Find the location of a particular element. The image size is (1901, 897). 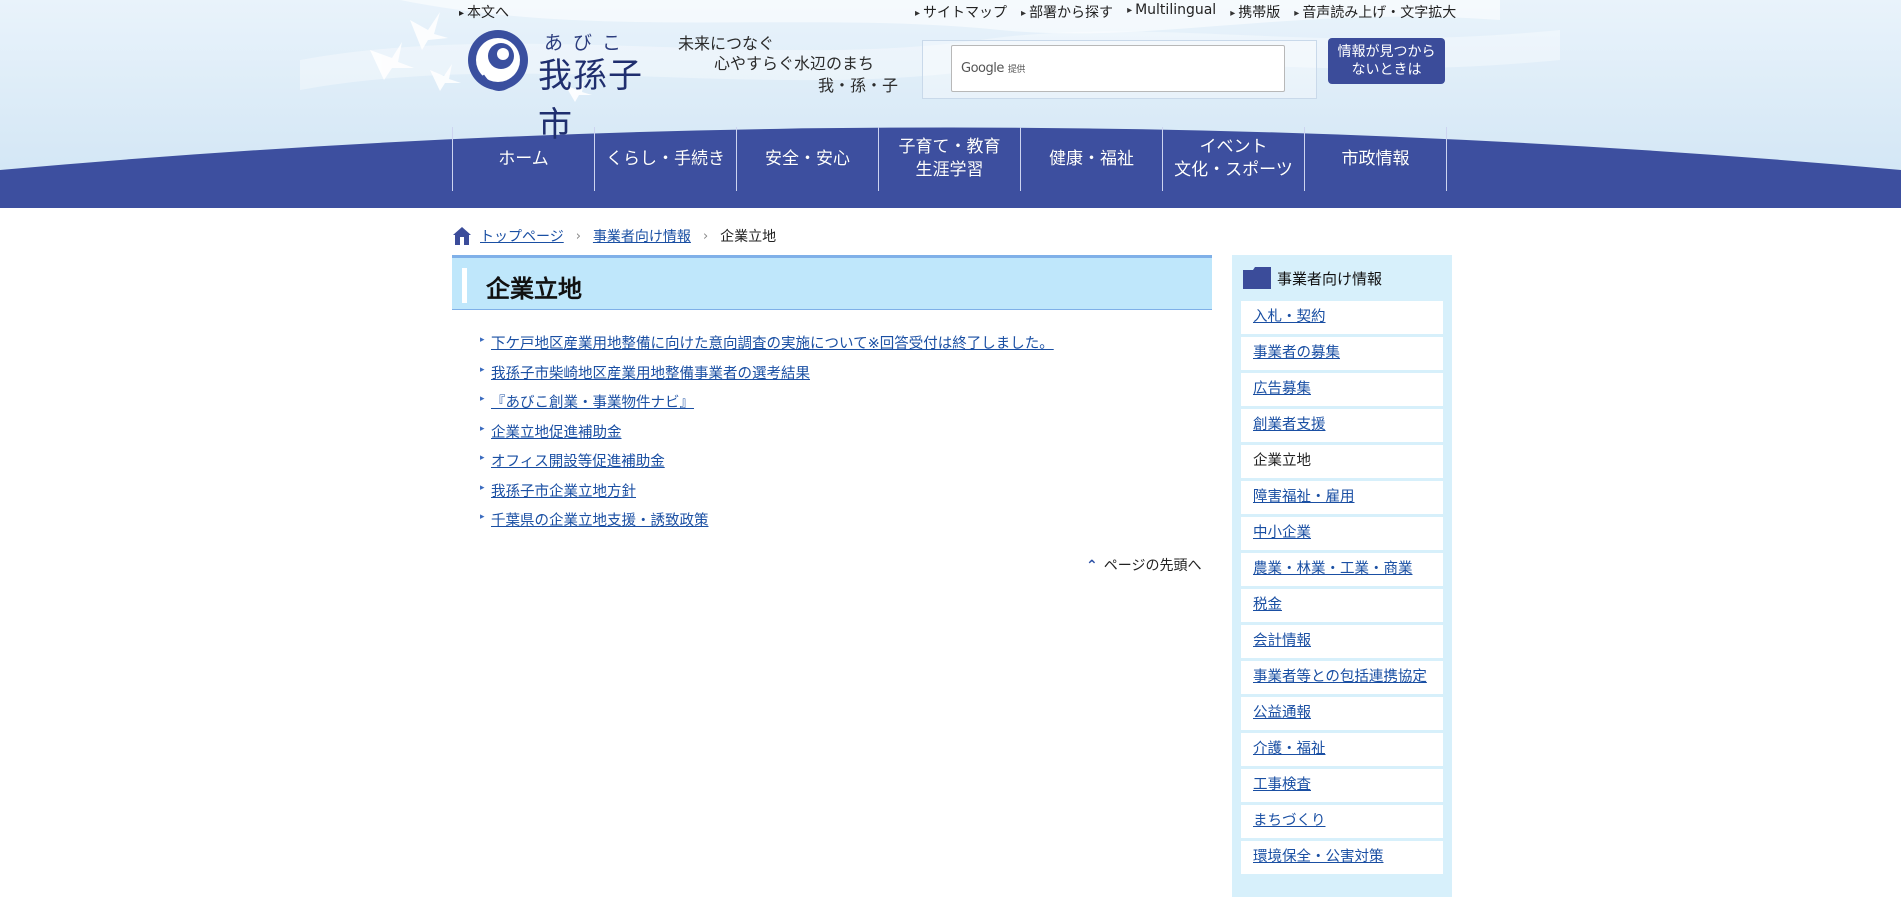

list-item: 我孫子市企業立地方針 is located at coordinates (767, 495).